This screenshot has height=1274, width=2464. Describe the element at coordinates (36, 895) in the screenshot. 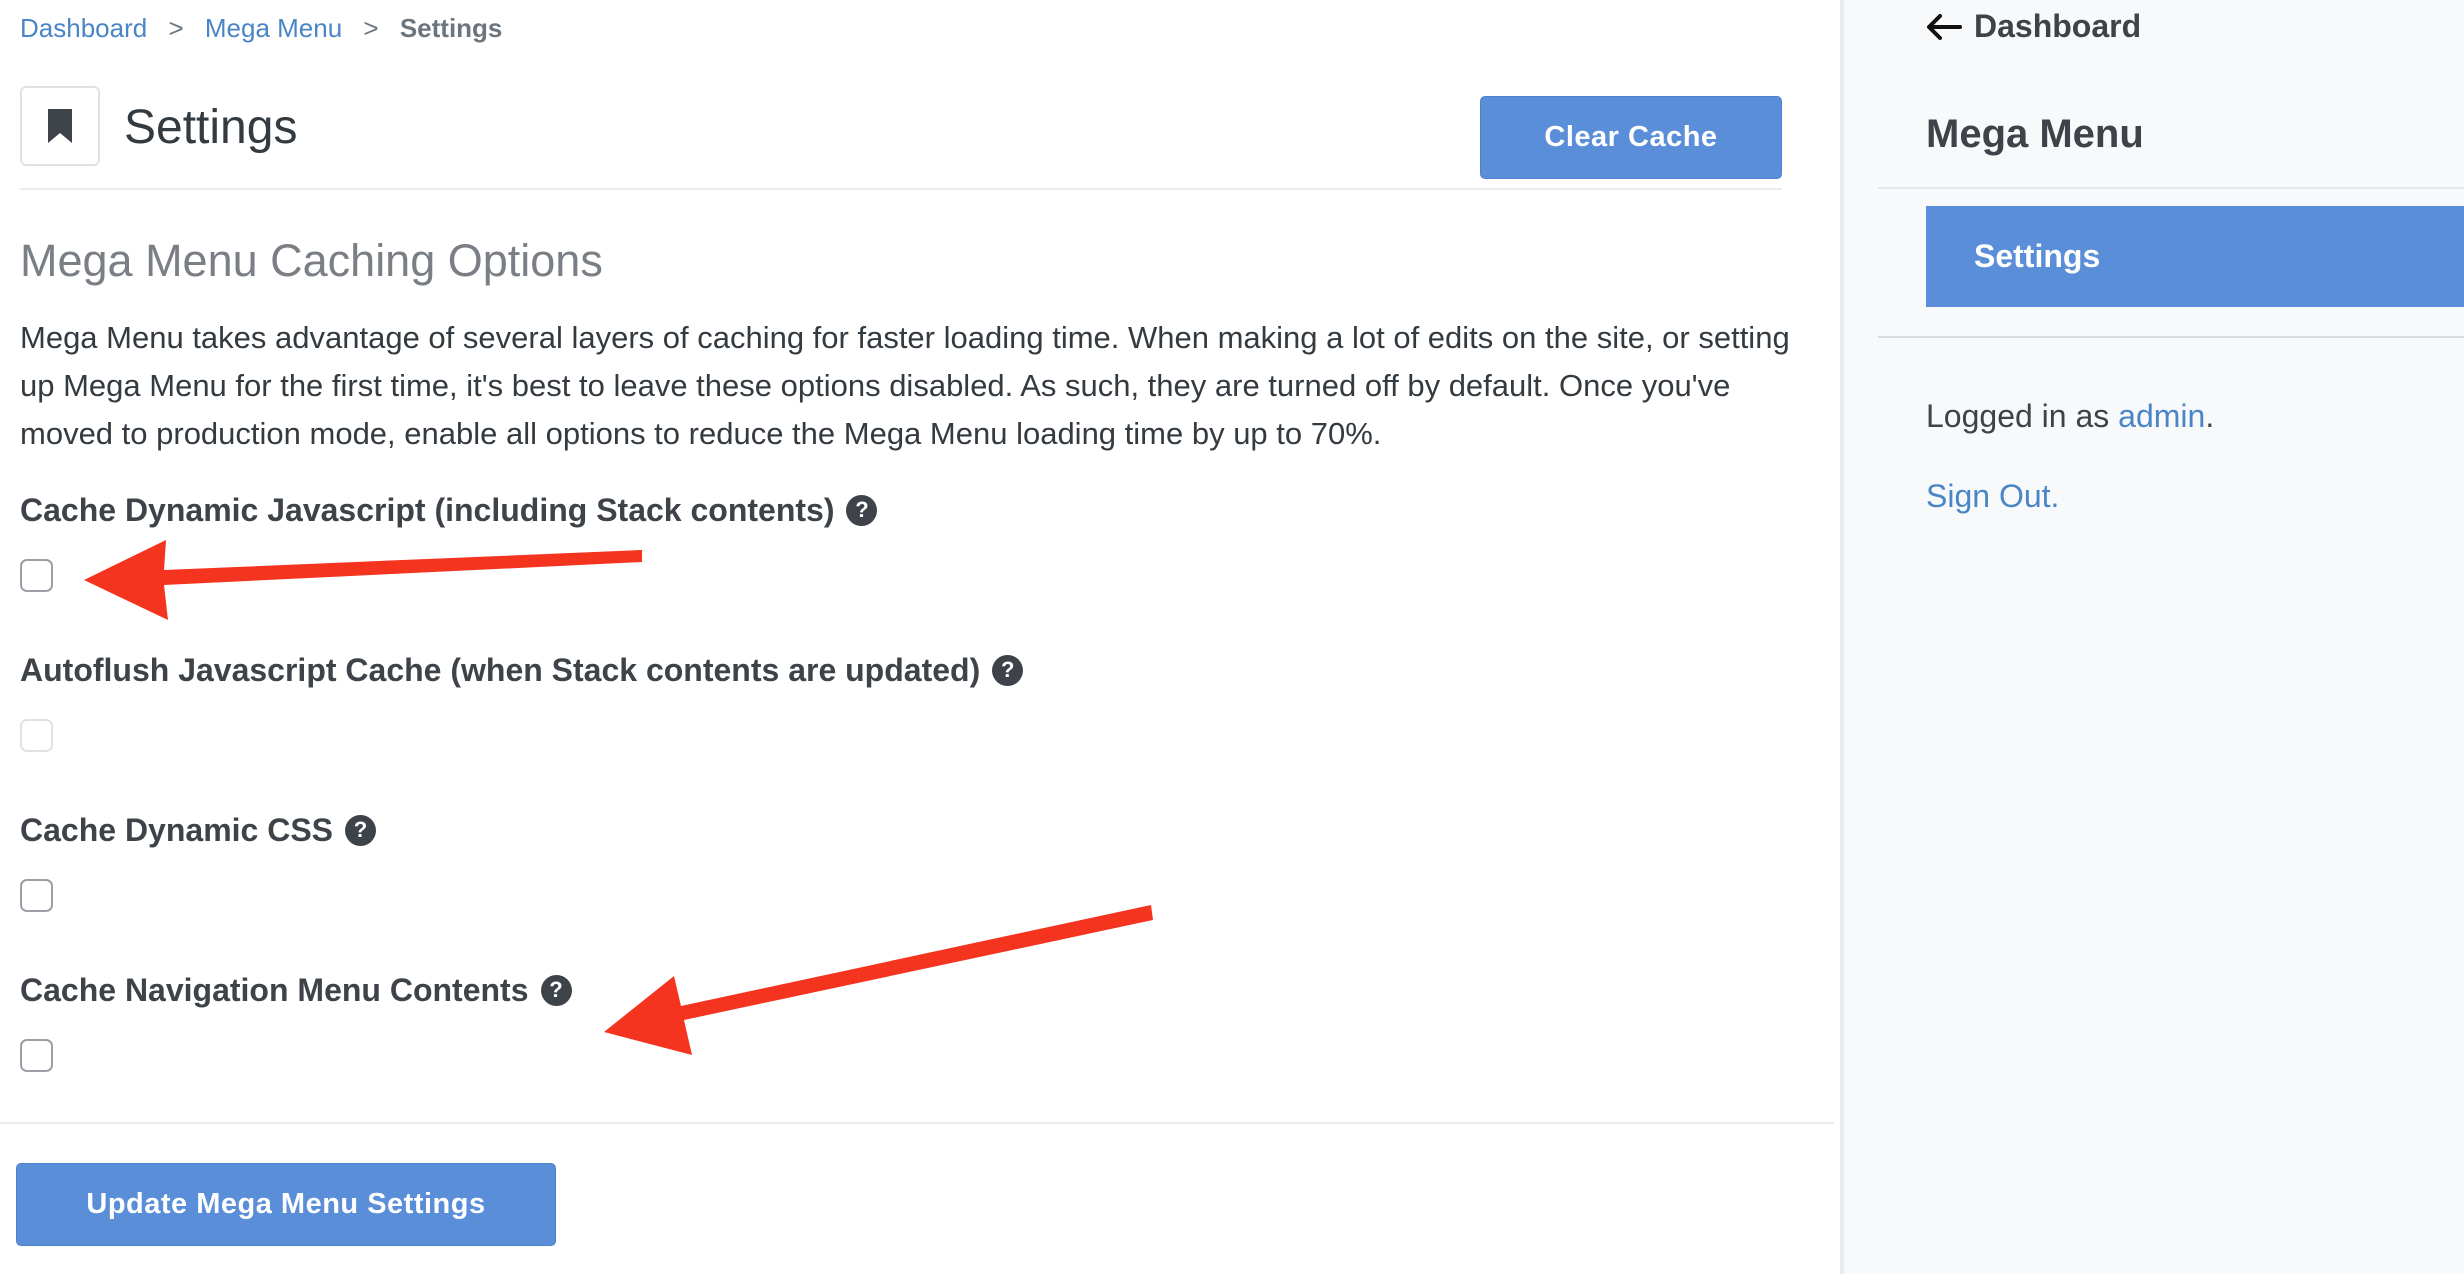

I see `checkbox-cache-dynamic-css` at that location.